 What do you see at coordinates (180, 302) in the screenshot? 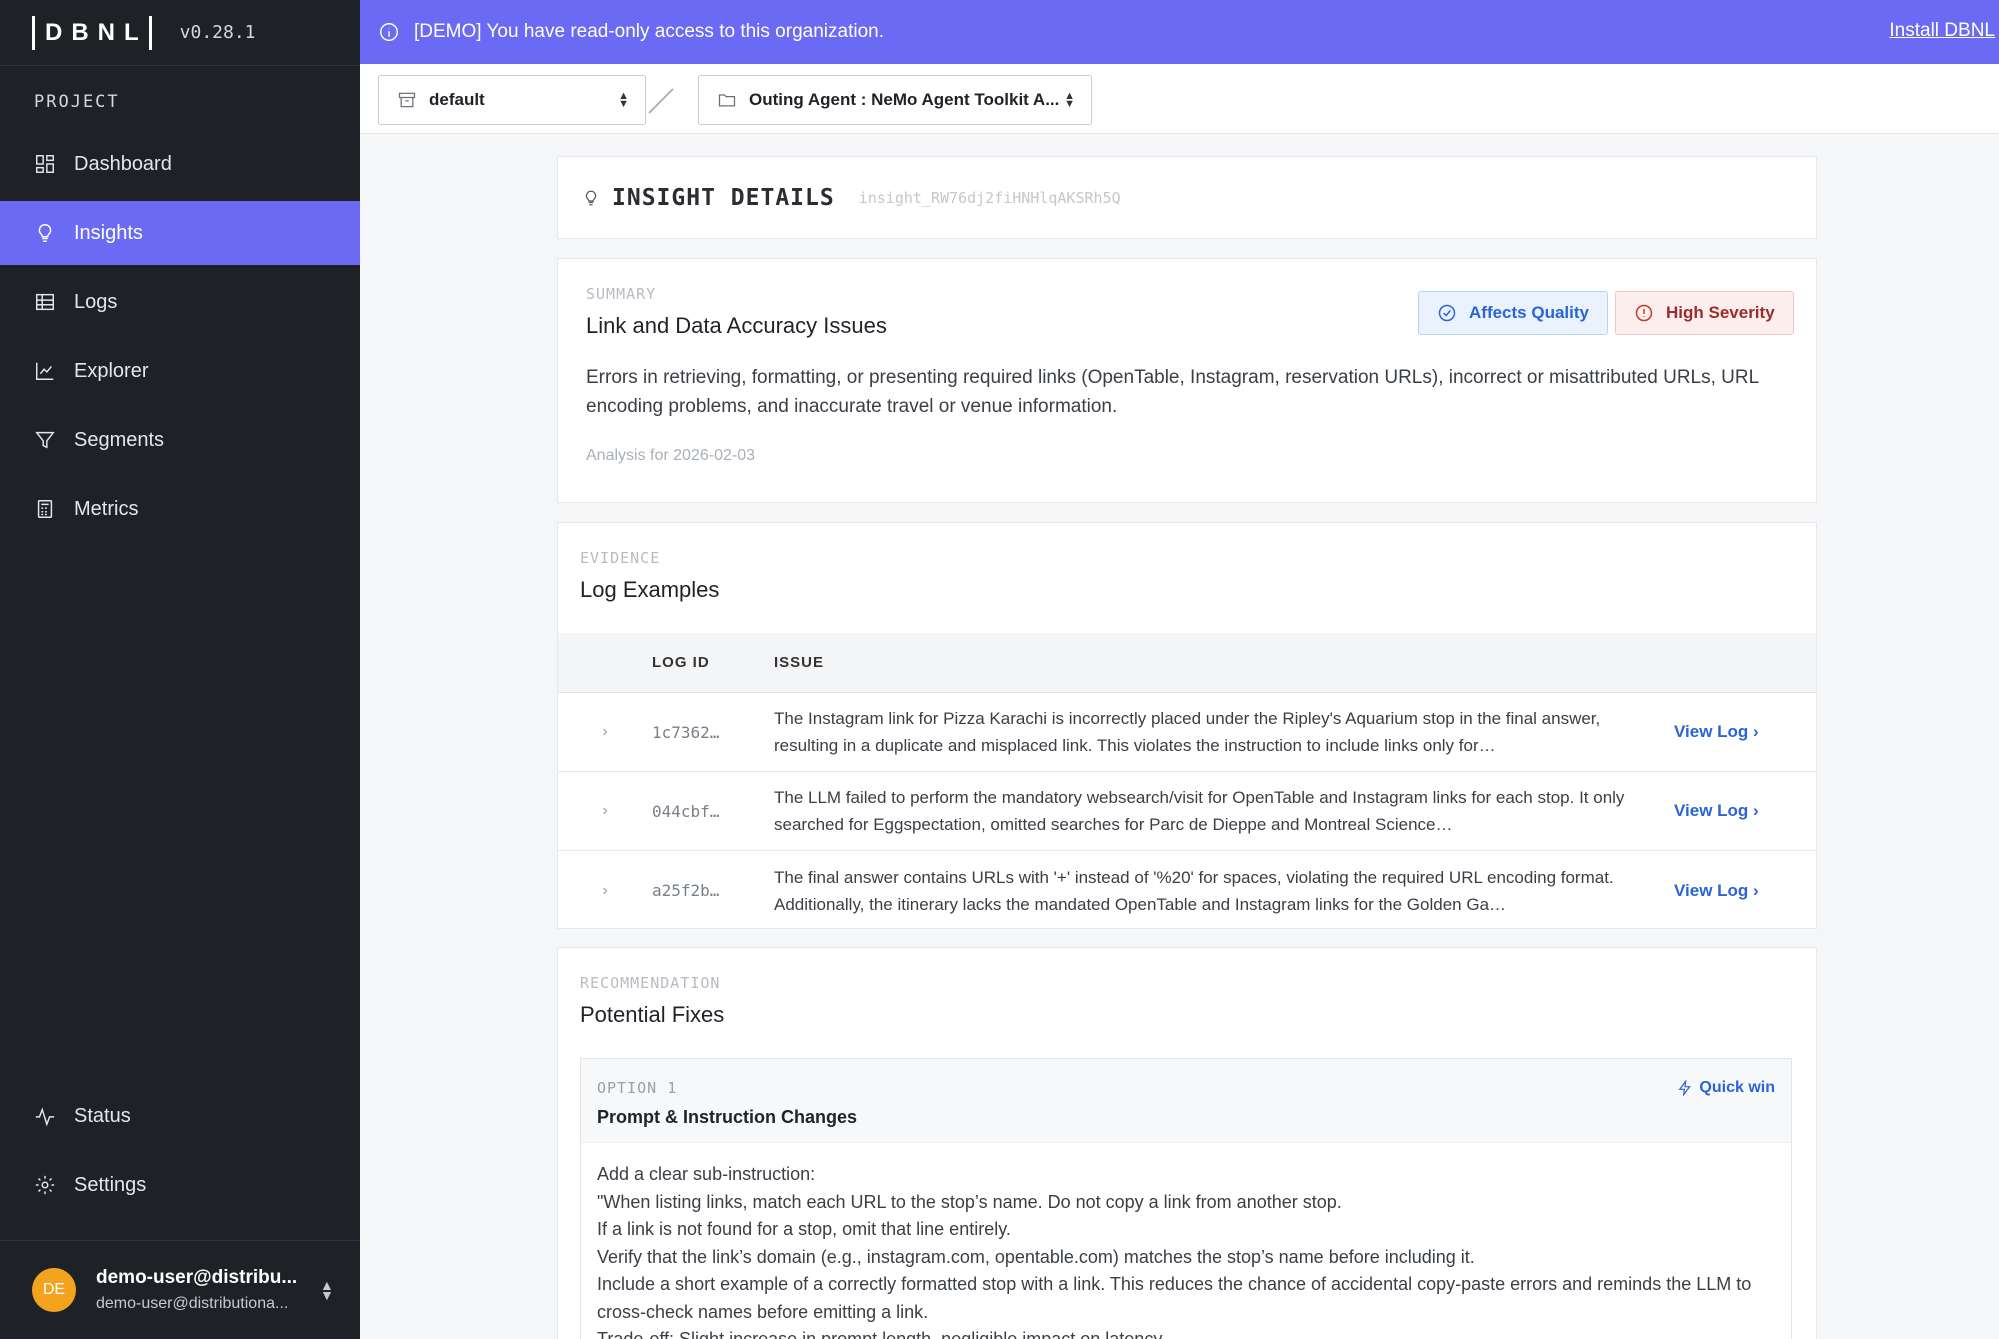
I see `sidebar-item-logs: Logs` at bounding box center [180, 302].